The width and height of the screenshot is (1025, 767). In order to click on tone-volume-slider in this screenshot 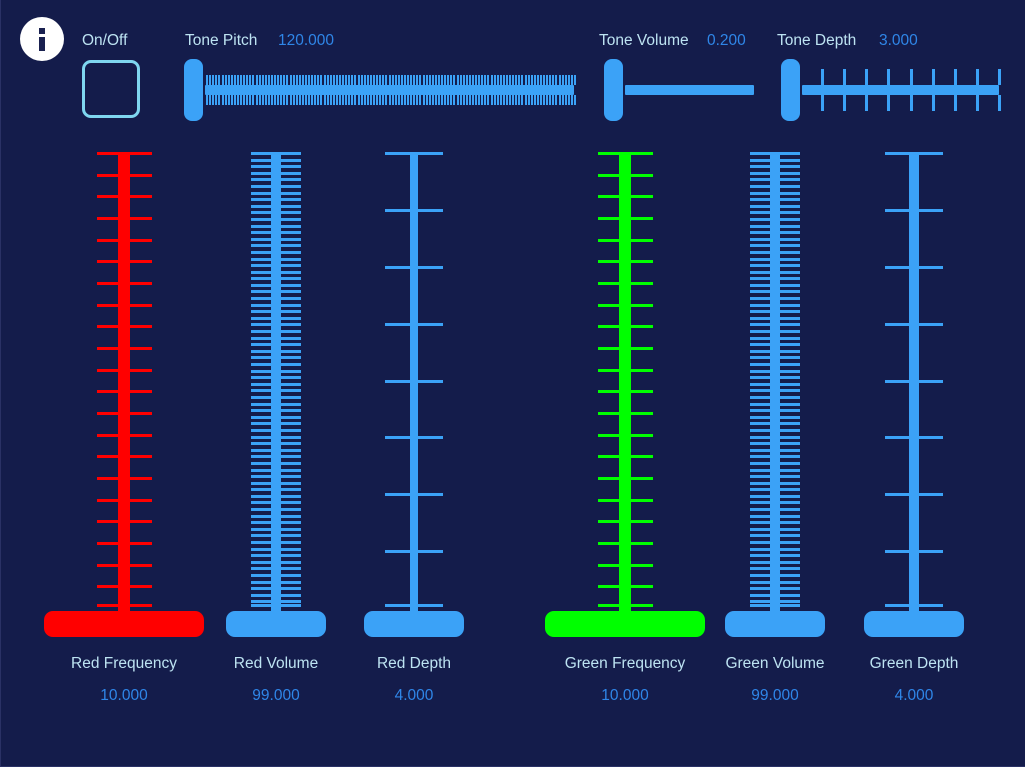, I will do `click(680, 90)`.